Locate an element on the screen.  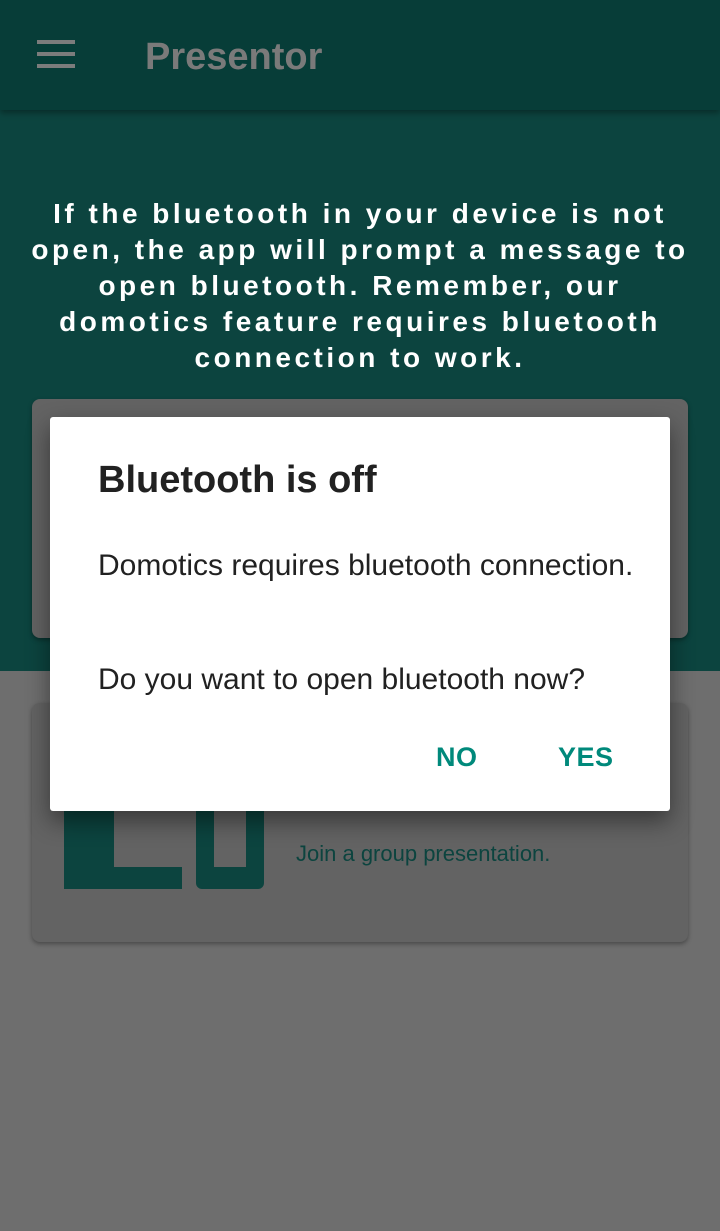
join-card-subtitle: Join a group presentation. is located at coordinates (423, 853).